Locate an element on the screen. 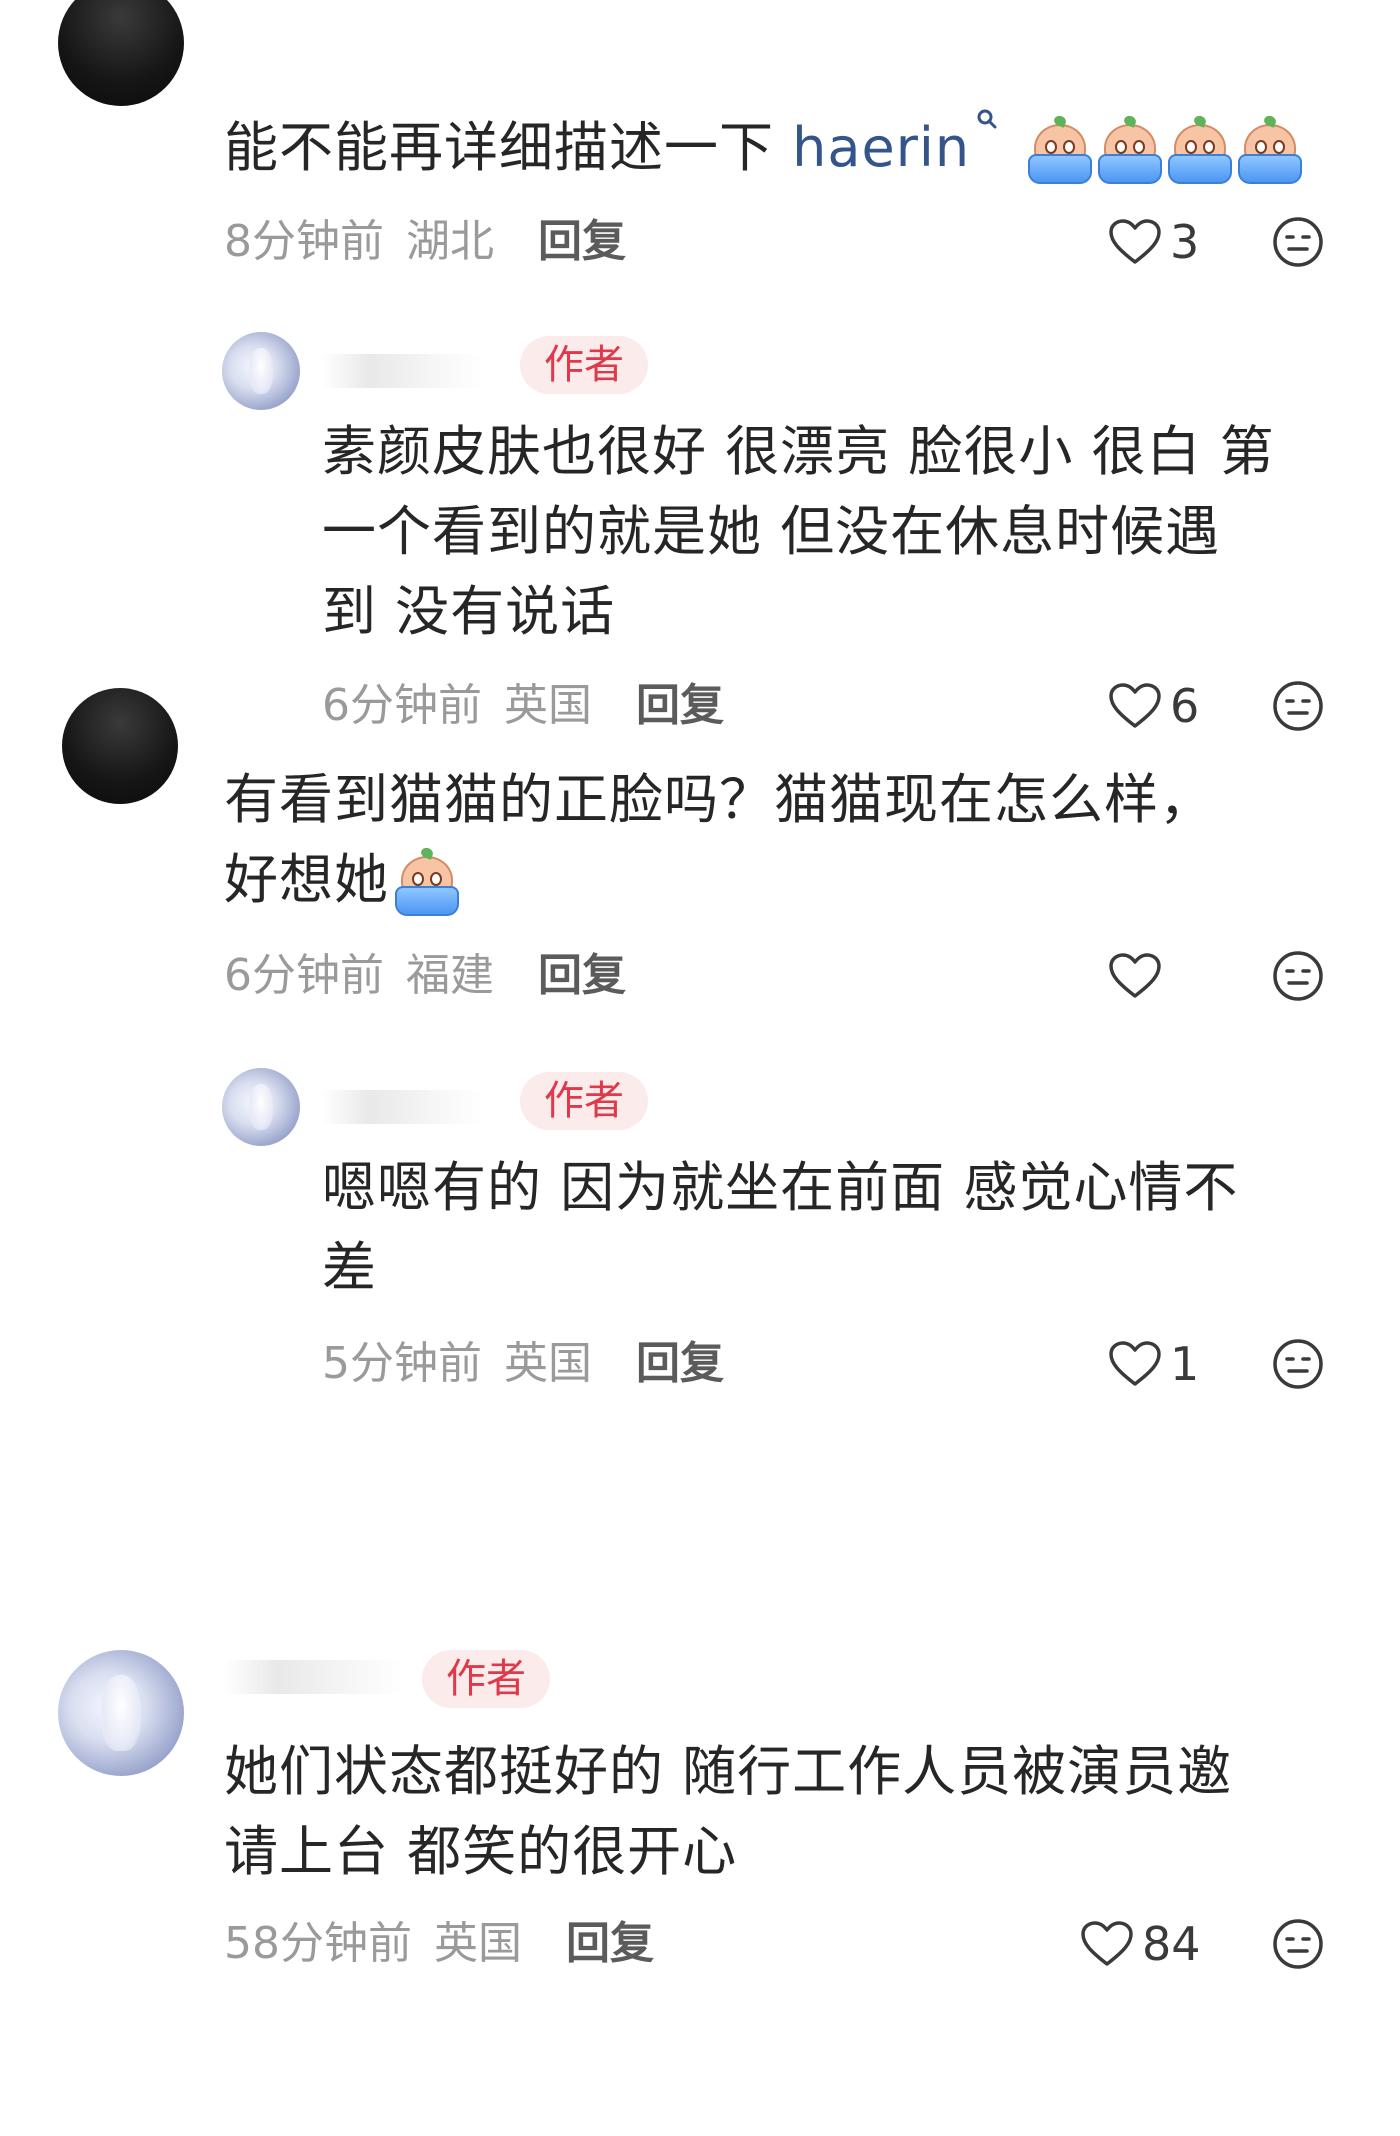  comment-text: 能不能再详细描述一下 haerin is located at coordinates (763, 148).